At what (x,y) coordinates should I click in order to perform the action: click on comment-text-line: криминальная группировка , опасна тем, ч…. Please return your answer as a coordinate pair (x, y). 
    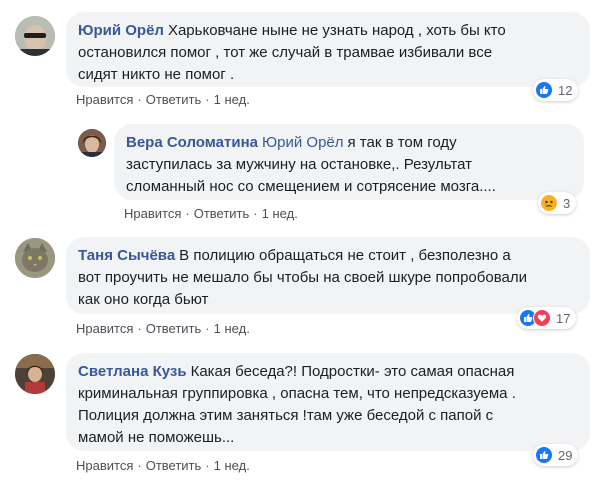
    Looking at the image, I should click on (297, 393).